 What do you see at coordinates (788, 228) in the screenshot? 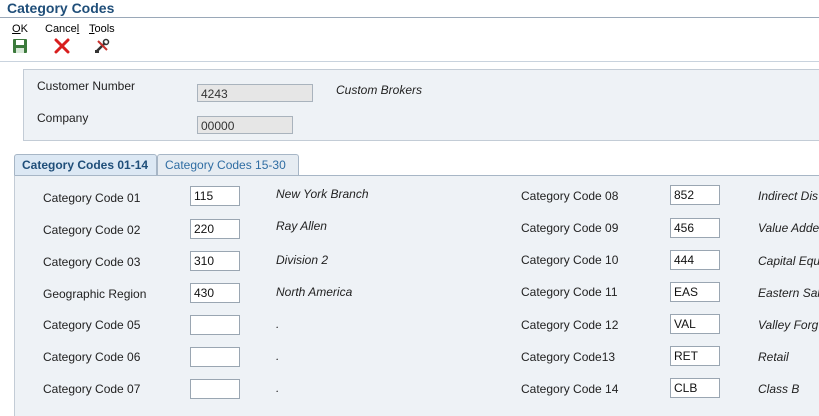
I see `category-code-09-desc: Value Adde` at bounding box center [788, 228].